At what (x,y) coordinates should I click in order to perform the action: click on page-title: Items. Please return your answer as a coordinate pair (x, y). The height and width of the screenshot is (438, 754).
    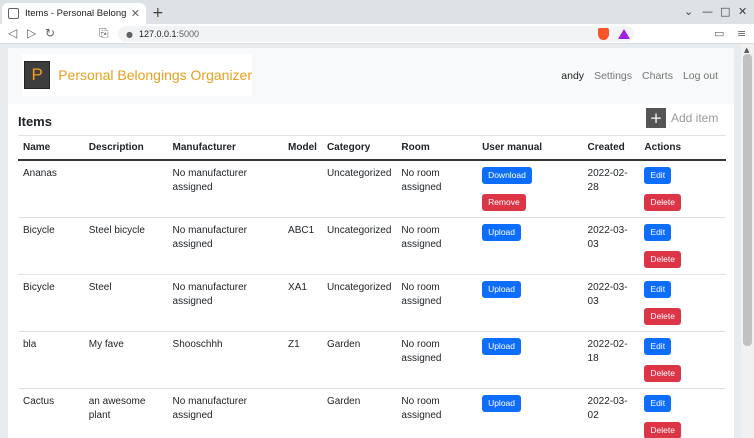
    Looking at the image, I should click on (35, 121).